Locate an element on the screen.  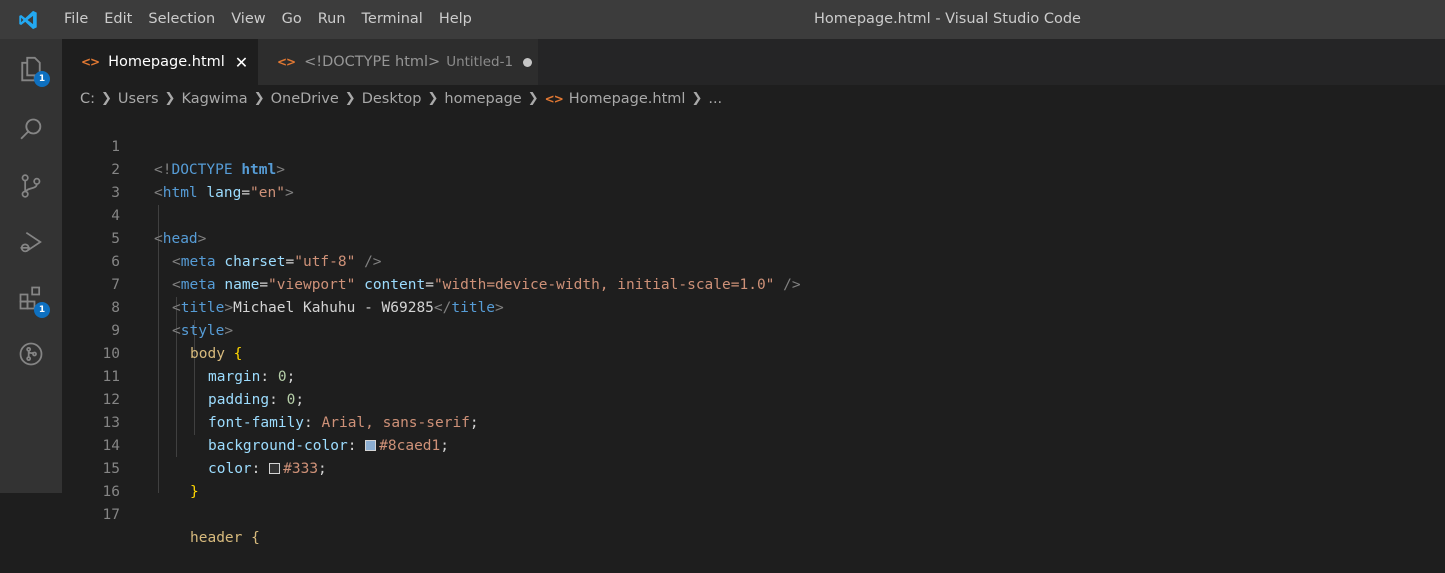
code-line: 5 <meta charset="utf-8" /> is located at coordinates (753, 237).